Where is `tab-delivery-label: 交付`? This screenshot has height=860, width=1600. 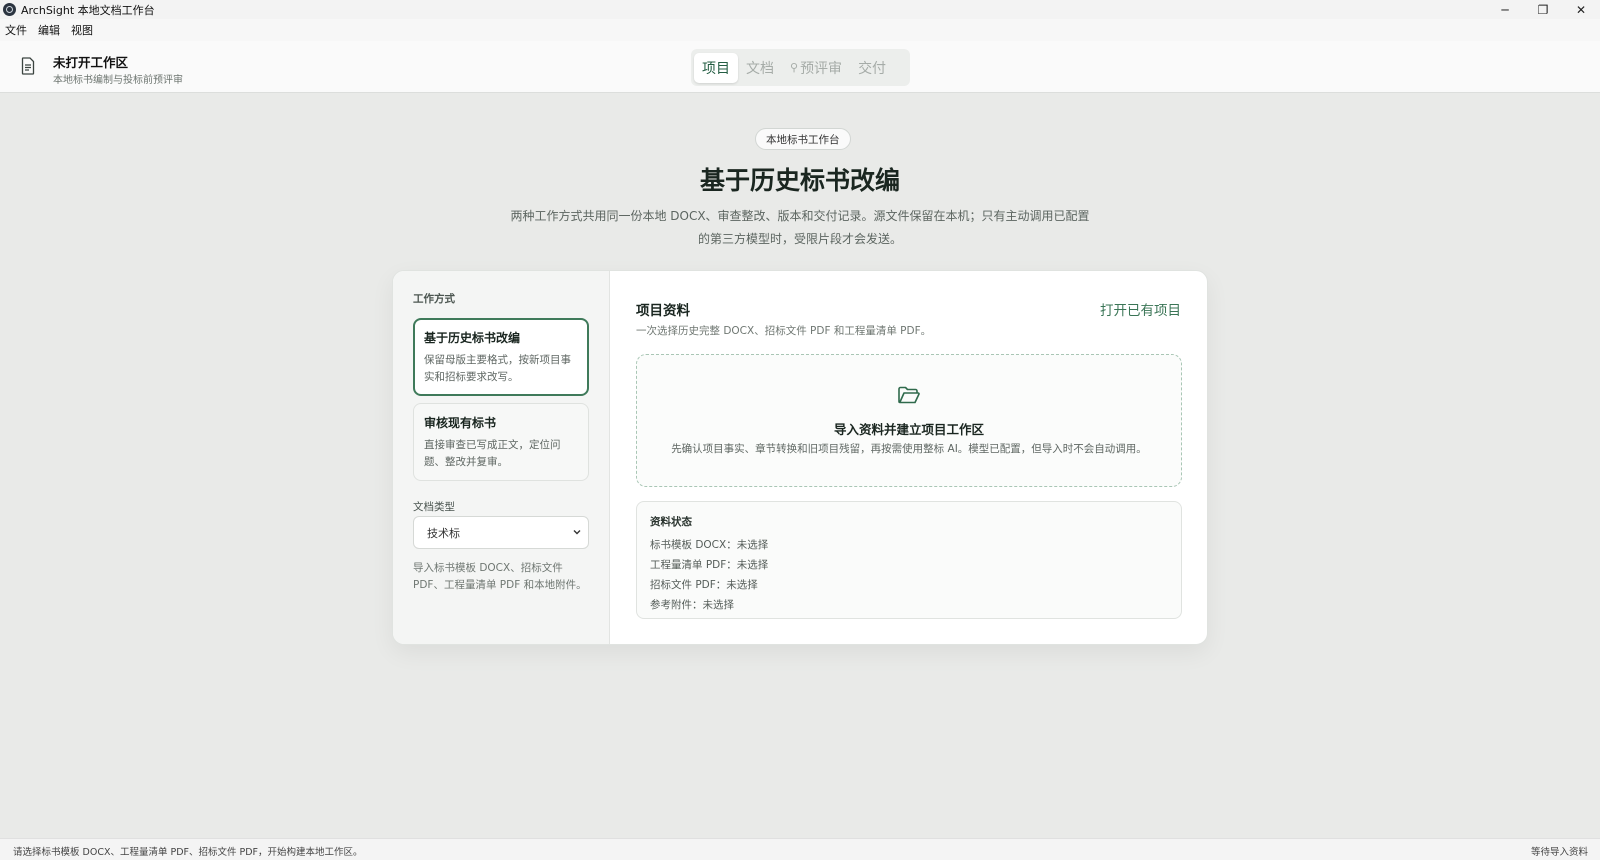 tab-delivery-label: 交付 is located at coordinates (872, 68).